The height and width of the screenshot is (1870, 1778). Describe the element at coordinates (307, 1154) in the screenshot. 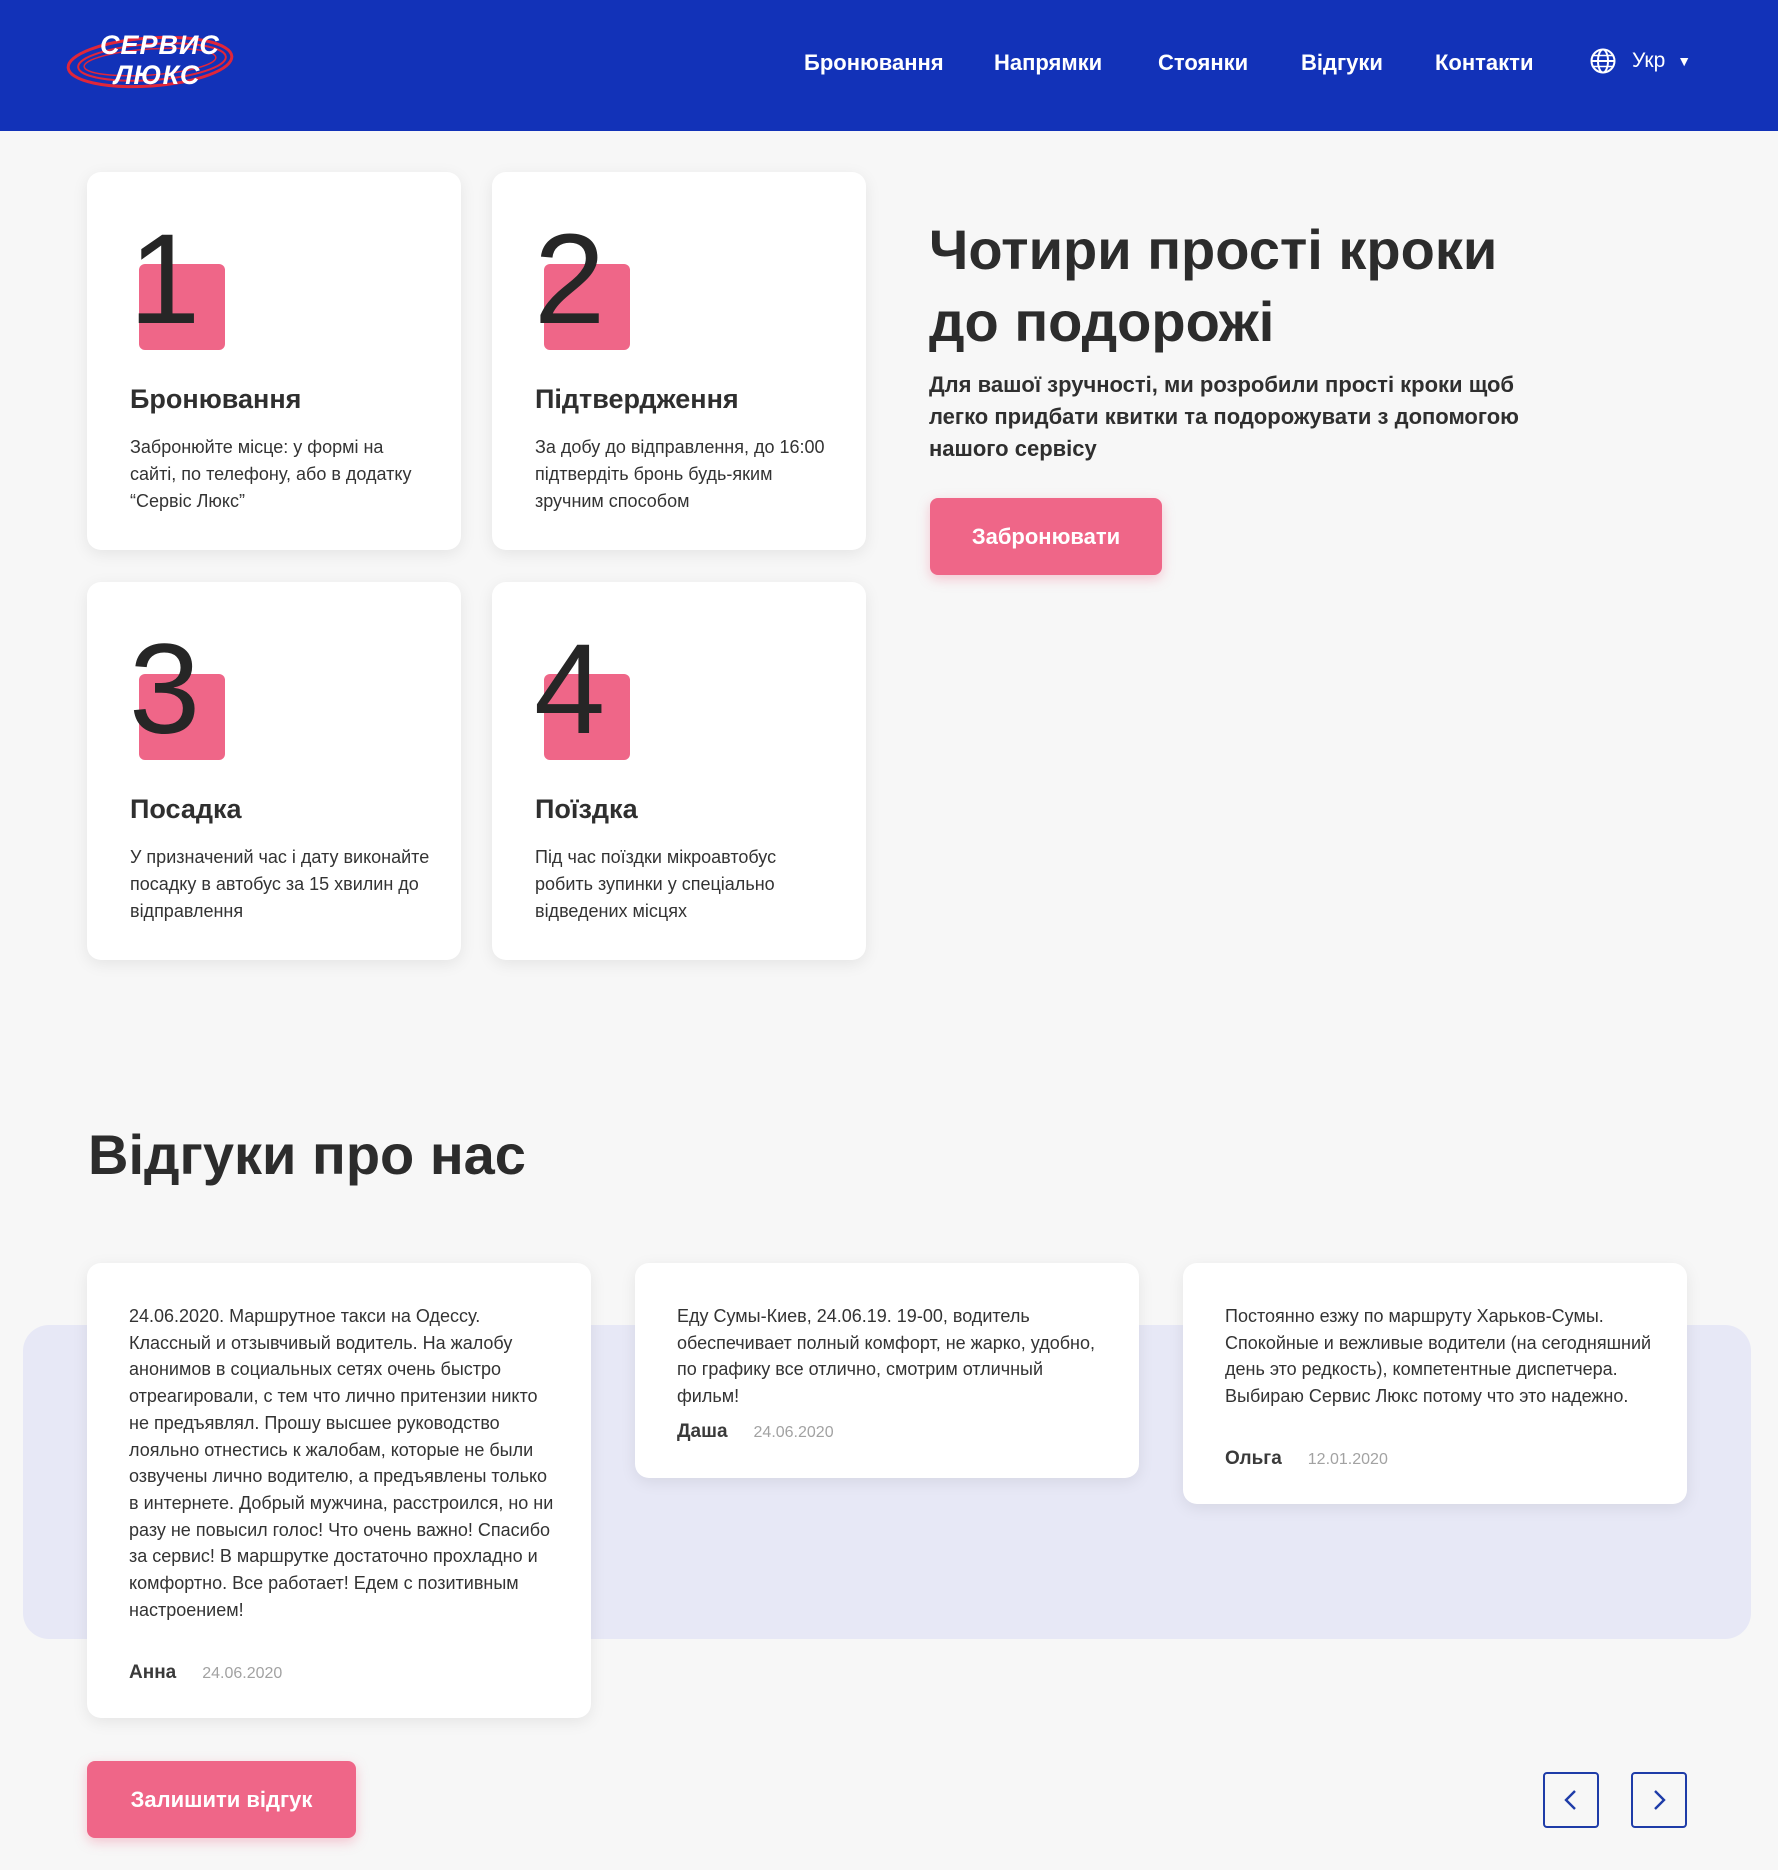

I see `reviews-title: Відгуки про нас` at that location.